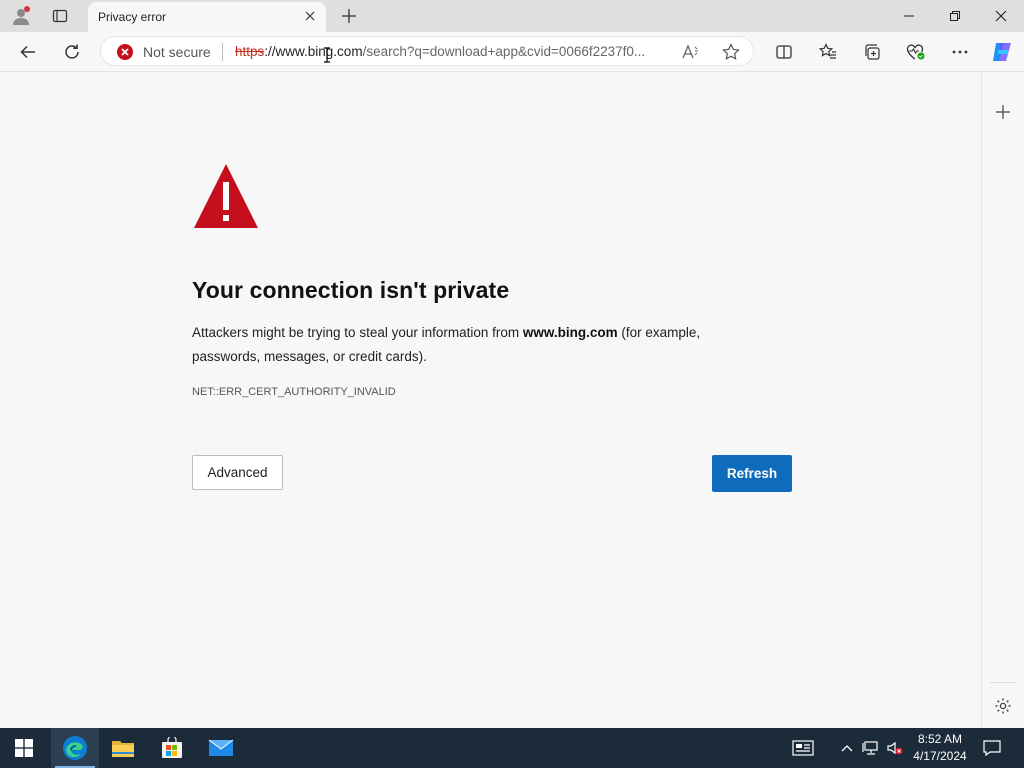 The image size is (1024, 768). What do you see at coordinates (955, 16) in the screenshot?
I see `restore-button` at bounding box center [955, 16].